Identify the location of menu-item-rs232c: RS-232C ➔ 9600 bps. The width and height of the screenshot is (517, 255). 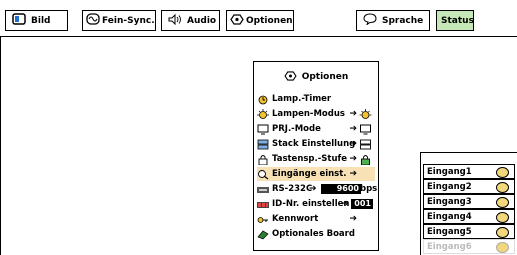
(317, 189).